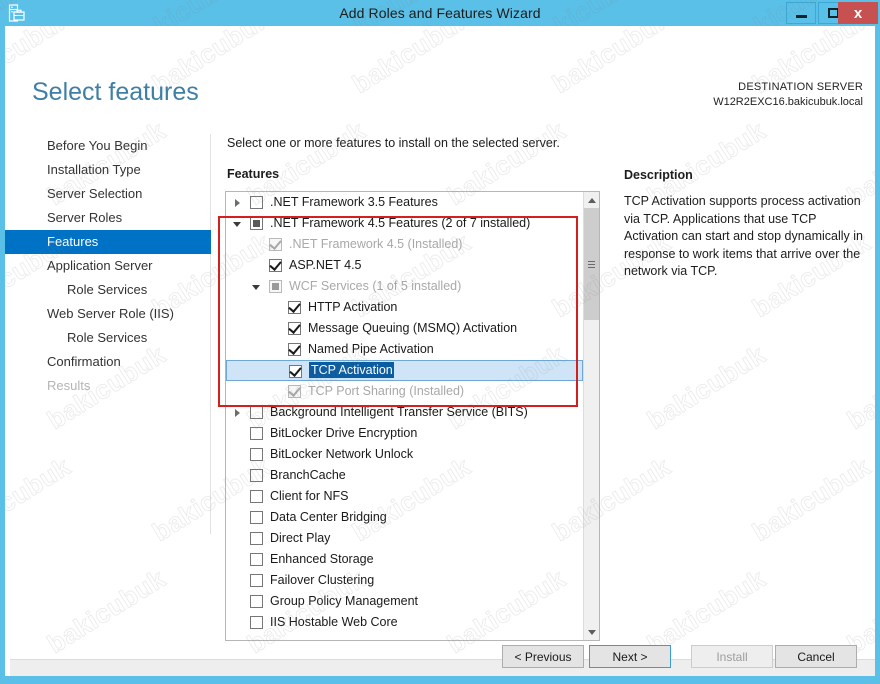  What do you see at coordinates (300, 538) in the screenshot?
I see `tree-row-label: Direct Play` at bounding box center [300, 538].